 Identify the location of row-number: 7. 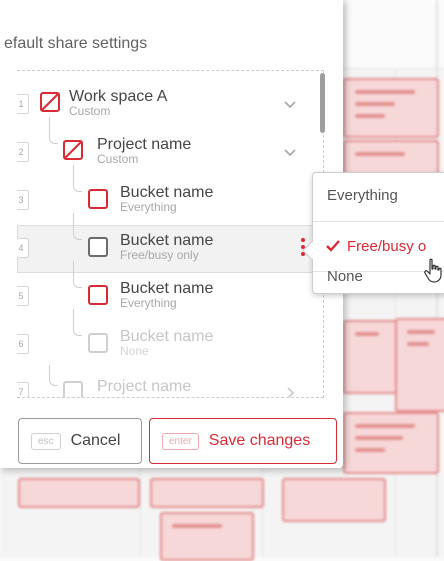
(23, 389).